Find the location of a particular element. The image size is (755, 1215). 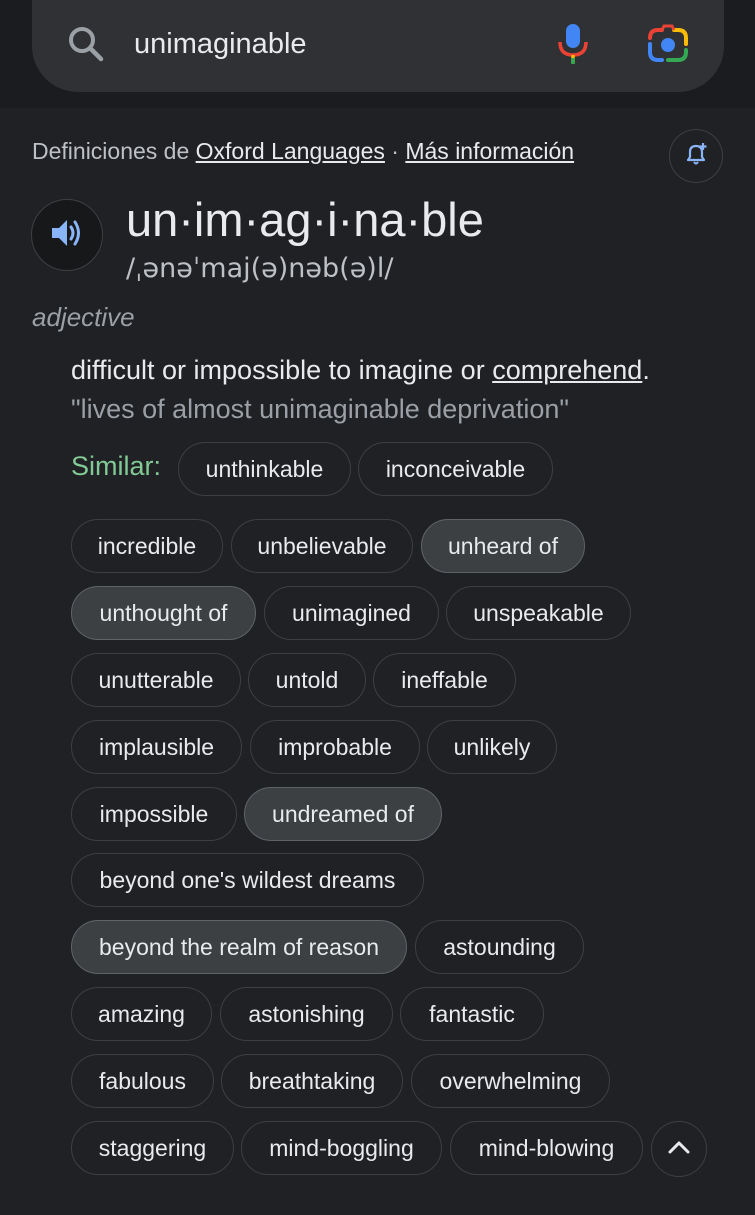

speaker-icon is located at coordinates (67, 235).